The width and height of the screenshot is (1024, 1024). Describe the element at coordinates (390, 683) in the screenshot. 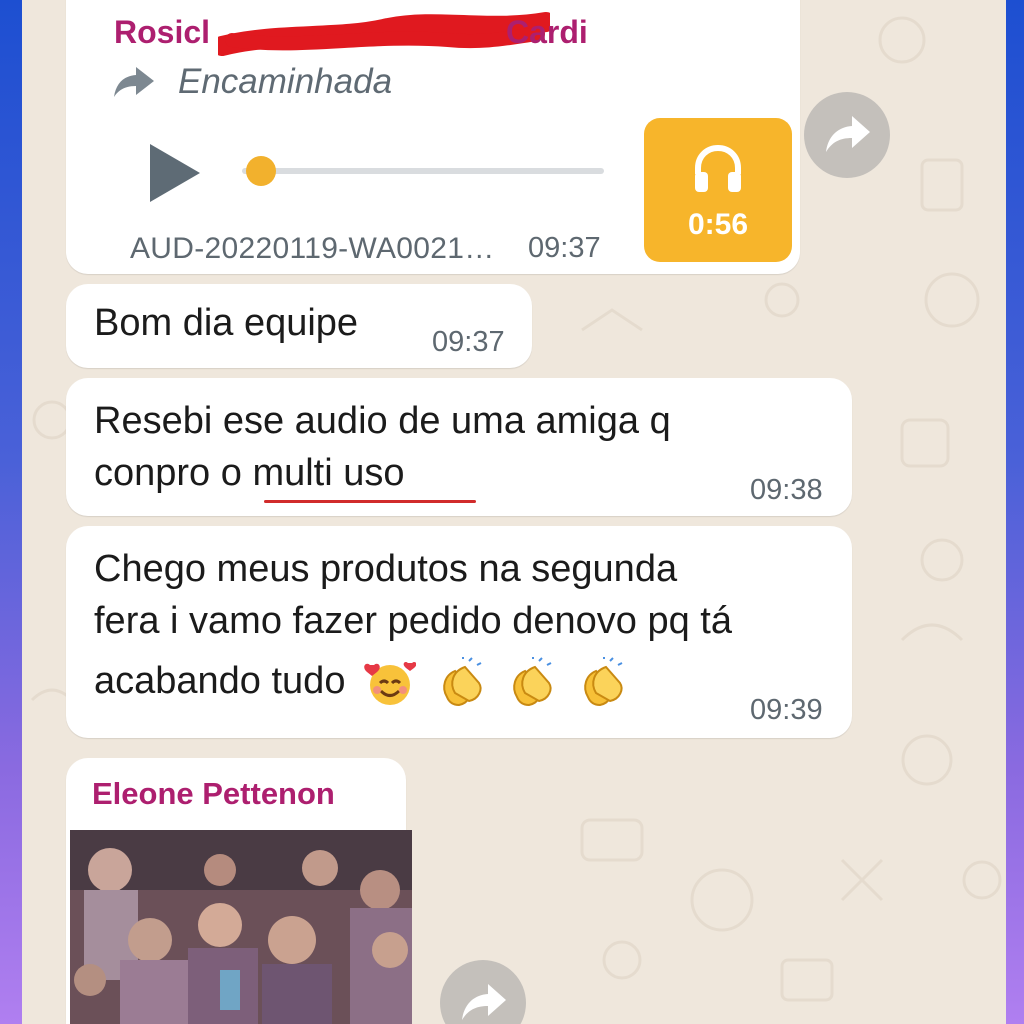

I see `smiling-face-with-hearts-icon` at that location.